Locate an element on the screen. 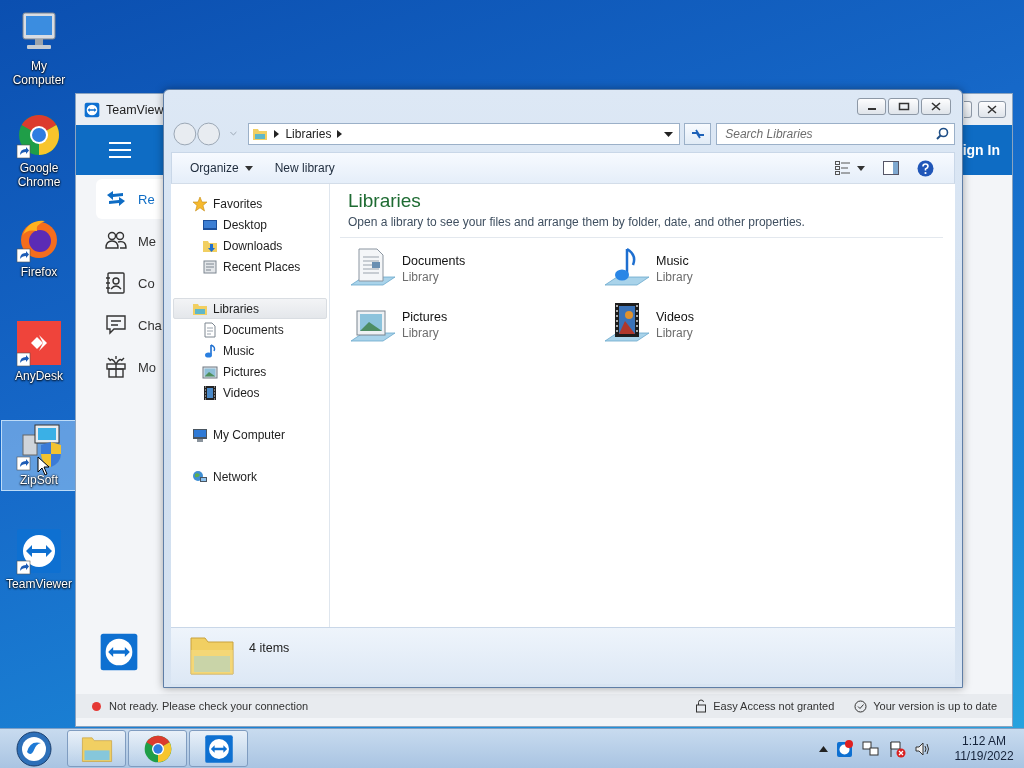 The height and width of the screenshot is (768, 1024). library-name: Pictures is located at coordinates (425, 317).